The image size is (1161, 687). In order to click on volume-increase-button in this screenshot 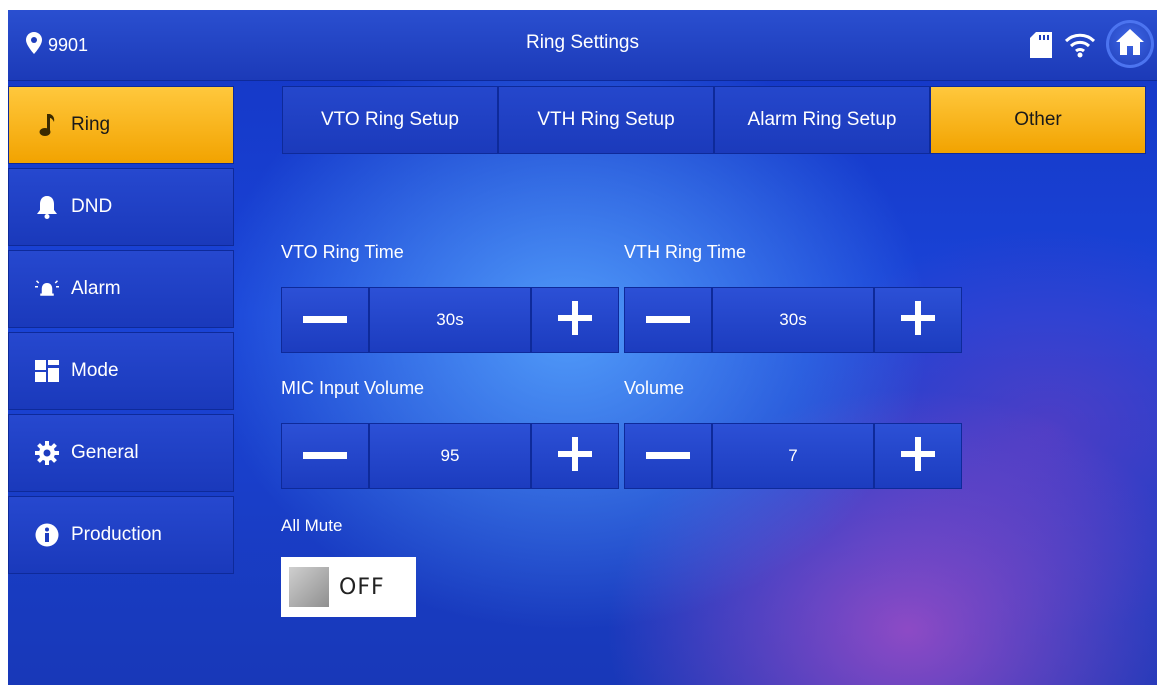, I will do `click(918, 456)`.